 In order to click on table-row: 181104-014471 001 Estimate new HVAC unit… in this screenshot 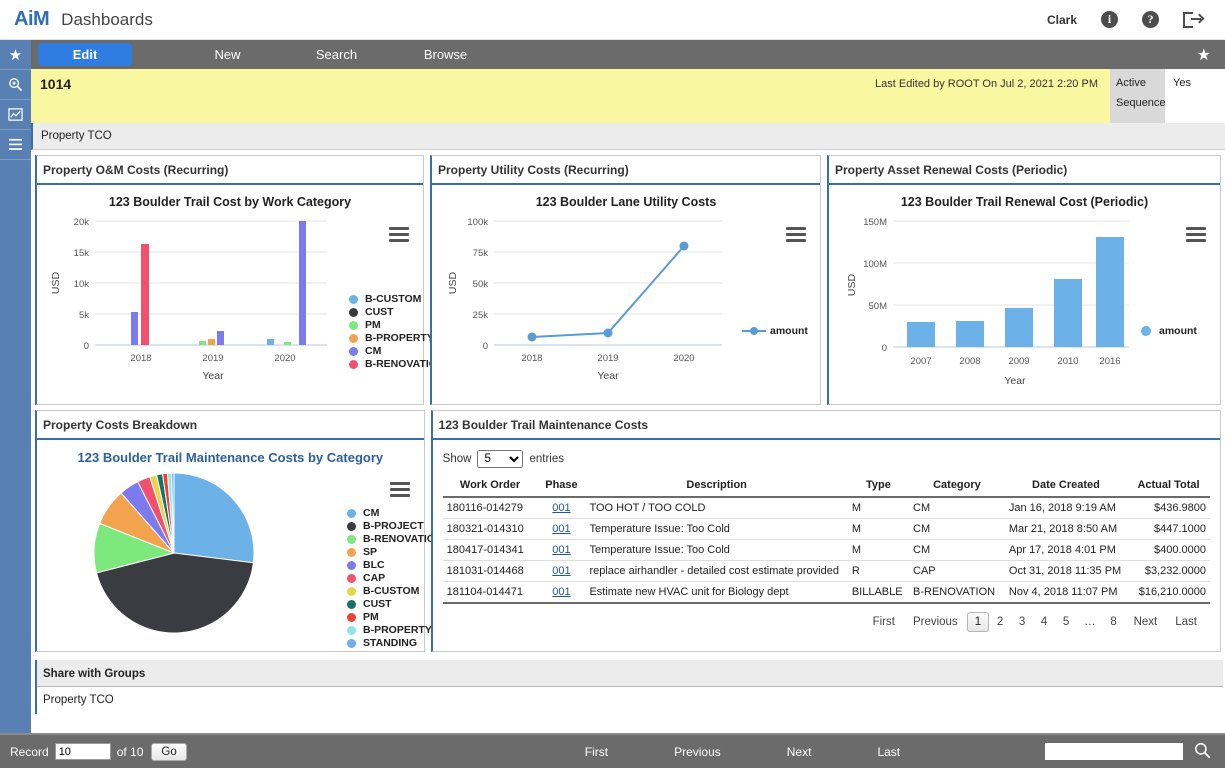, I will do `click(826, 592)`.